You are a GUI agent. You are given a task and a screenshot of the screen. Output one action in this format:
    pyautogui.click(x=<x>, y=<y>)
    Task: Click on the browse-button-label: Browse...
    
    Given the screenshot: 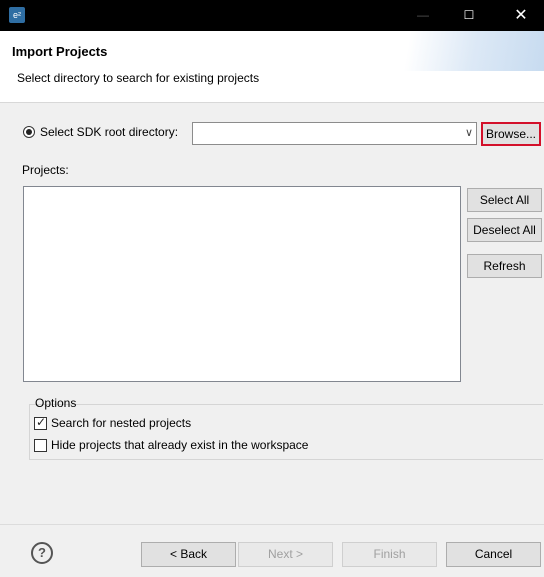 What is the action you would take?
    pyautogui.click(x=510, y=134)
    